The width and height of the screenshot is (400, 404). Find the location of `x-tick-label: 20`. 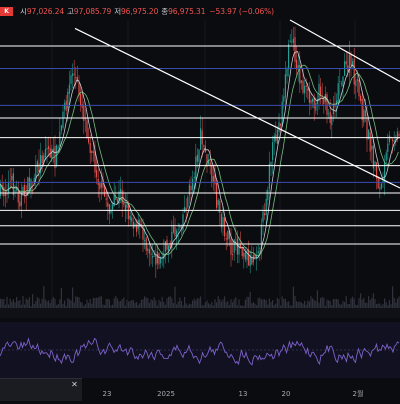

x-tick-label: 20 is located at coordinates (286, 394).